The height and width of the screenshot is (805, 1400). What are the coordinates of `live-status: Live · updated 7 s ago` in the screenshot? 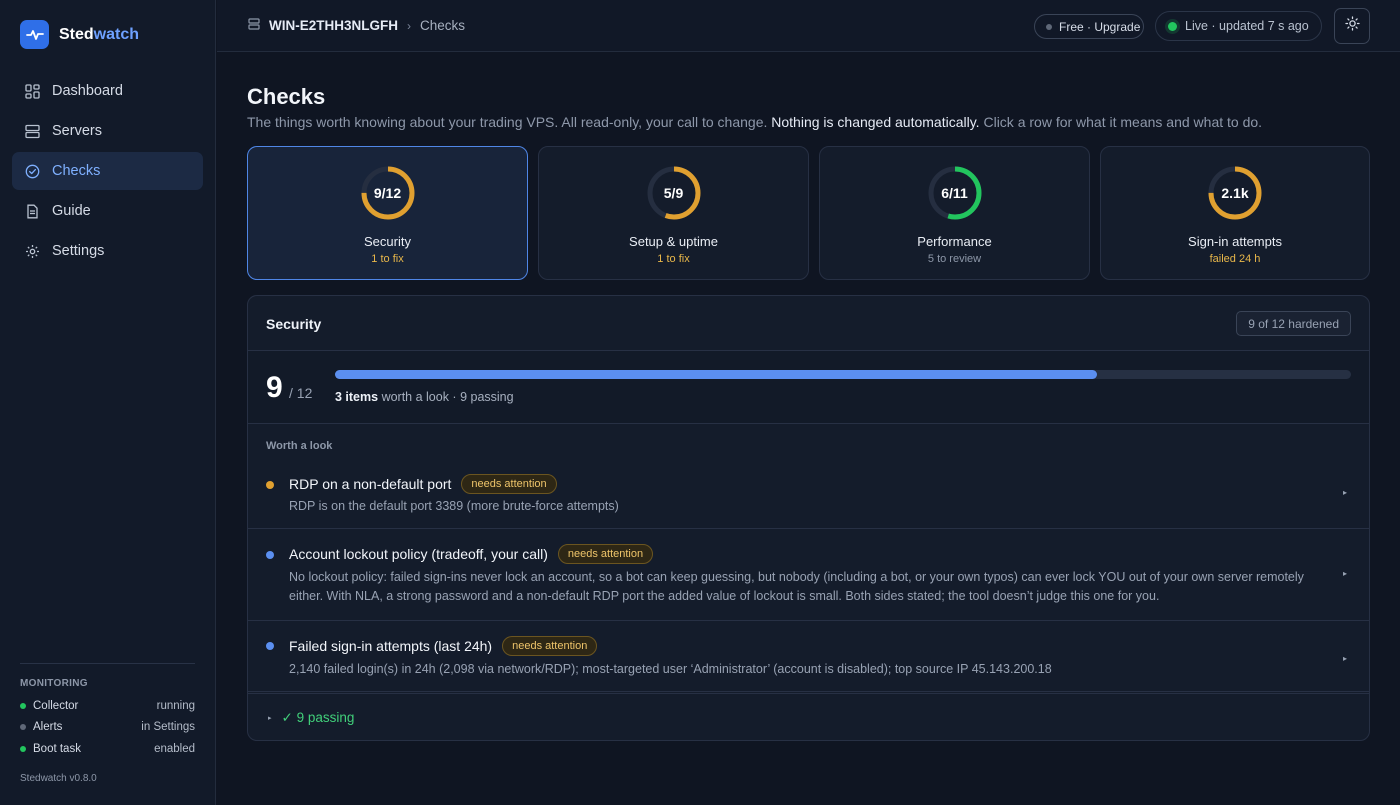 It's located at (1238, 26).